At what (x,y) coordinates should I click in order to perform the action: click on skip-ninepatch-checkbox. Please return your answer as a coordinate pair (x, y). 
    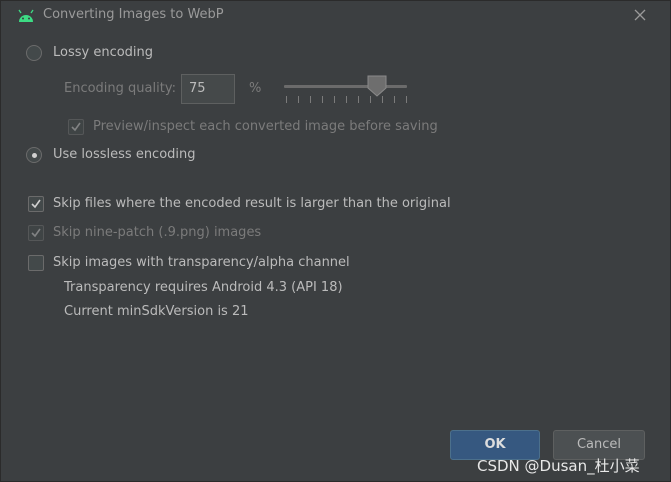
    Looking at the image, I should click on (36, 233).